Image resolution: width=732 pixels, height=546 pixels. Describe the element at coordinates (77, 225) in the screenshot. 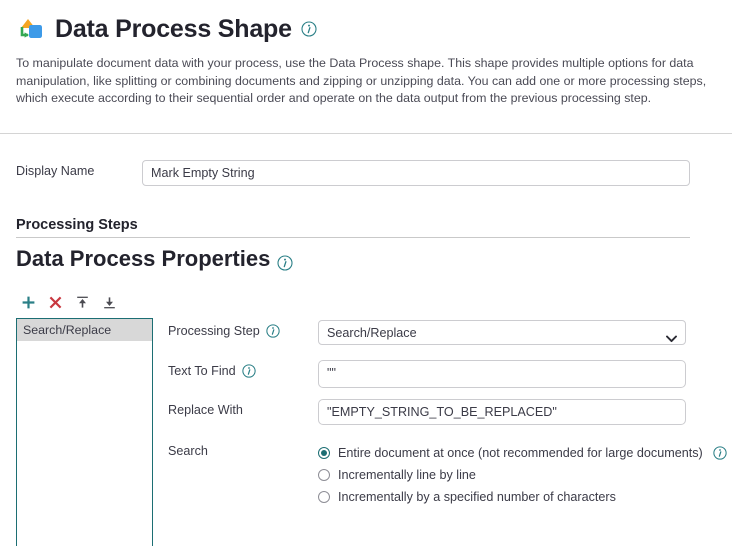

I see `processing-steps-section-label: Processing Steps` at that location.